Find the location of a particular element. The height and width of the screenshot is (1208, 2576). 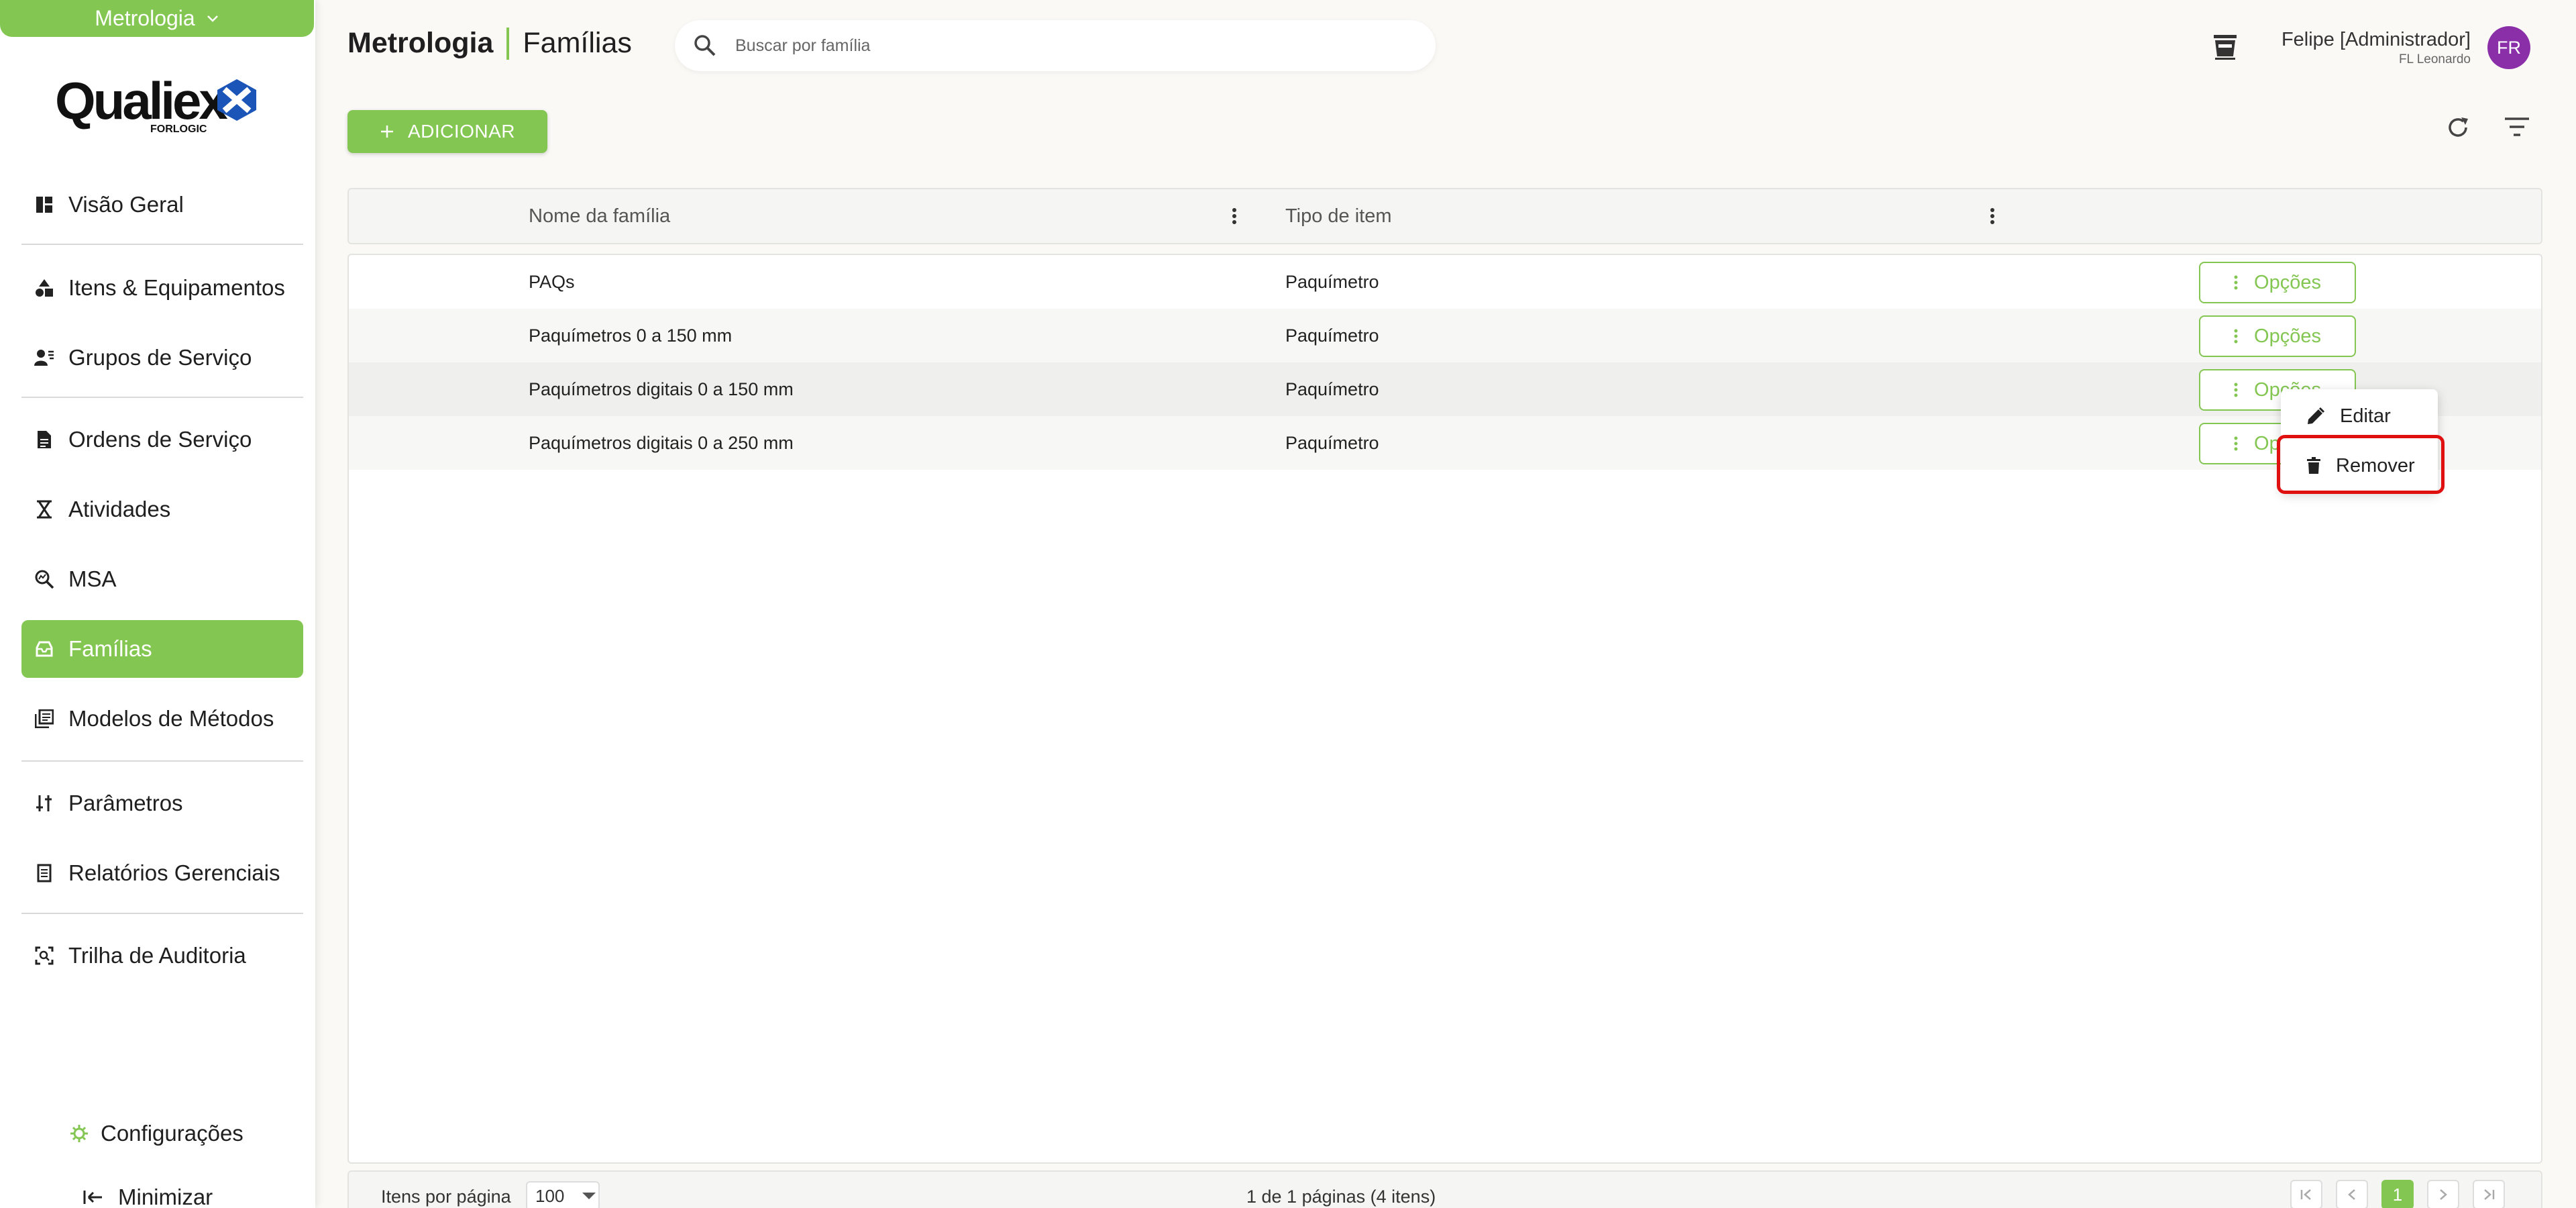

sidebar-item-familias: Famílias is located at coordinates (162, 649).